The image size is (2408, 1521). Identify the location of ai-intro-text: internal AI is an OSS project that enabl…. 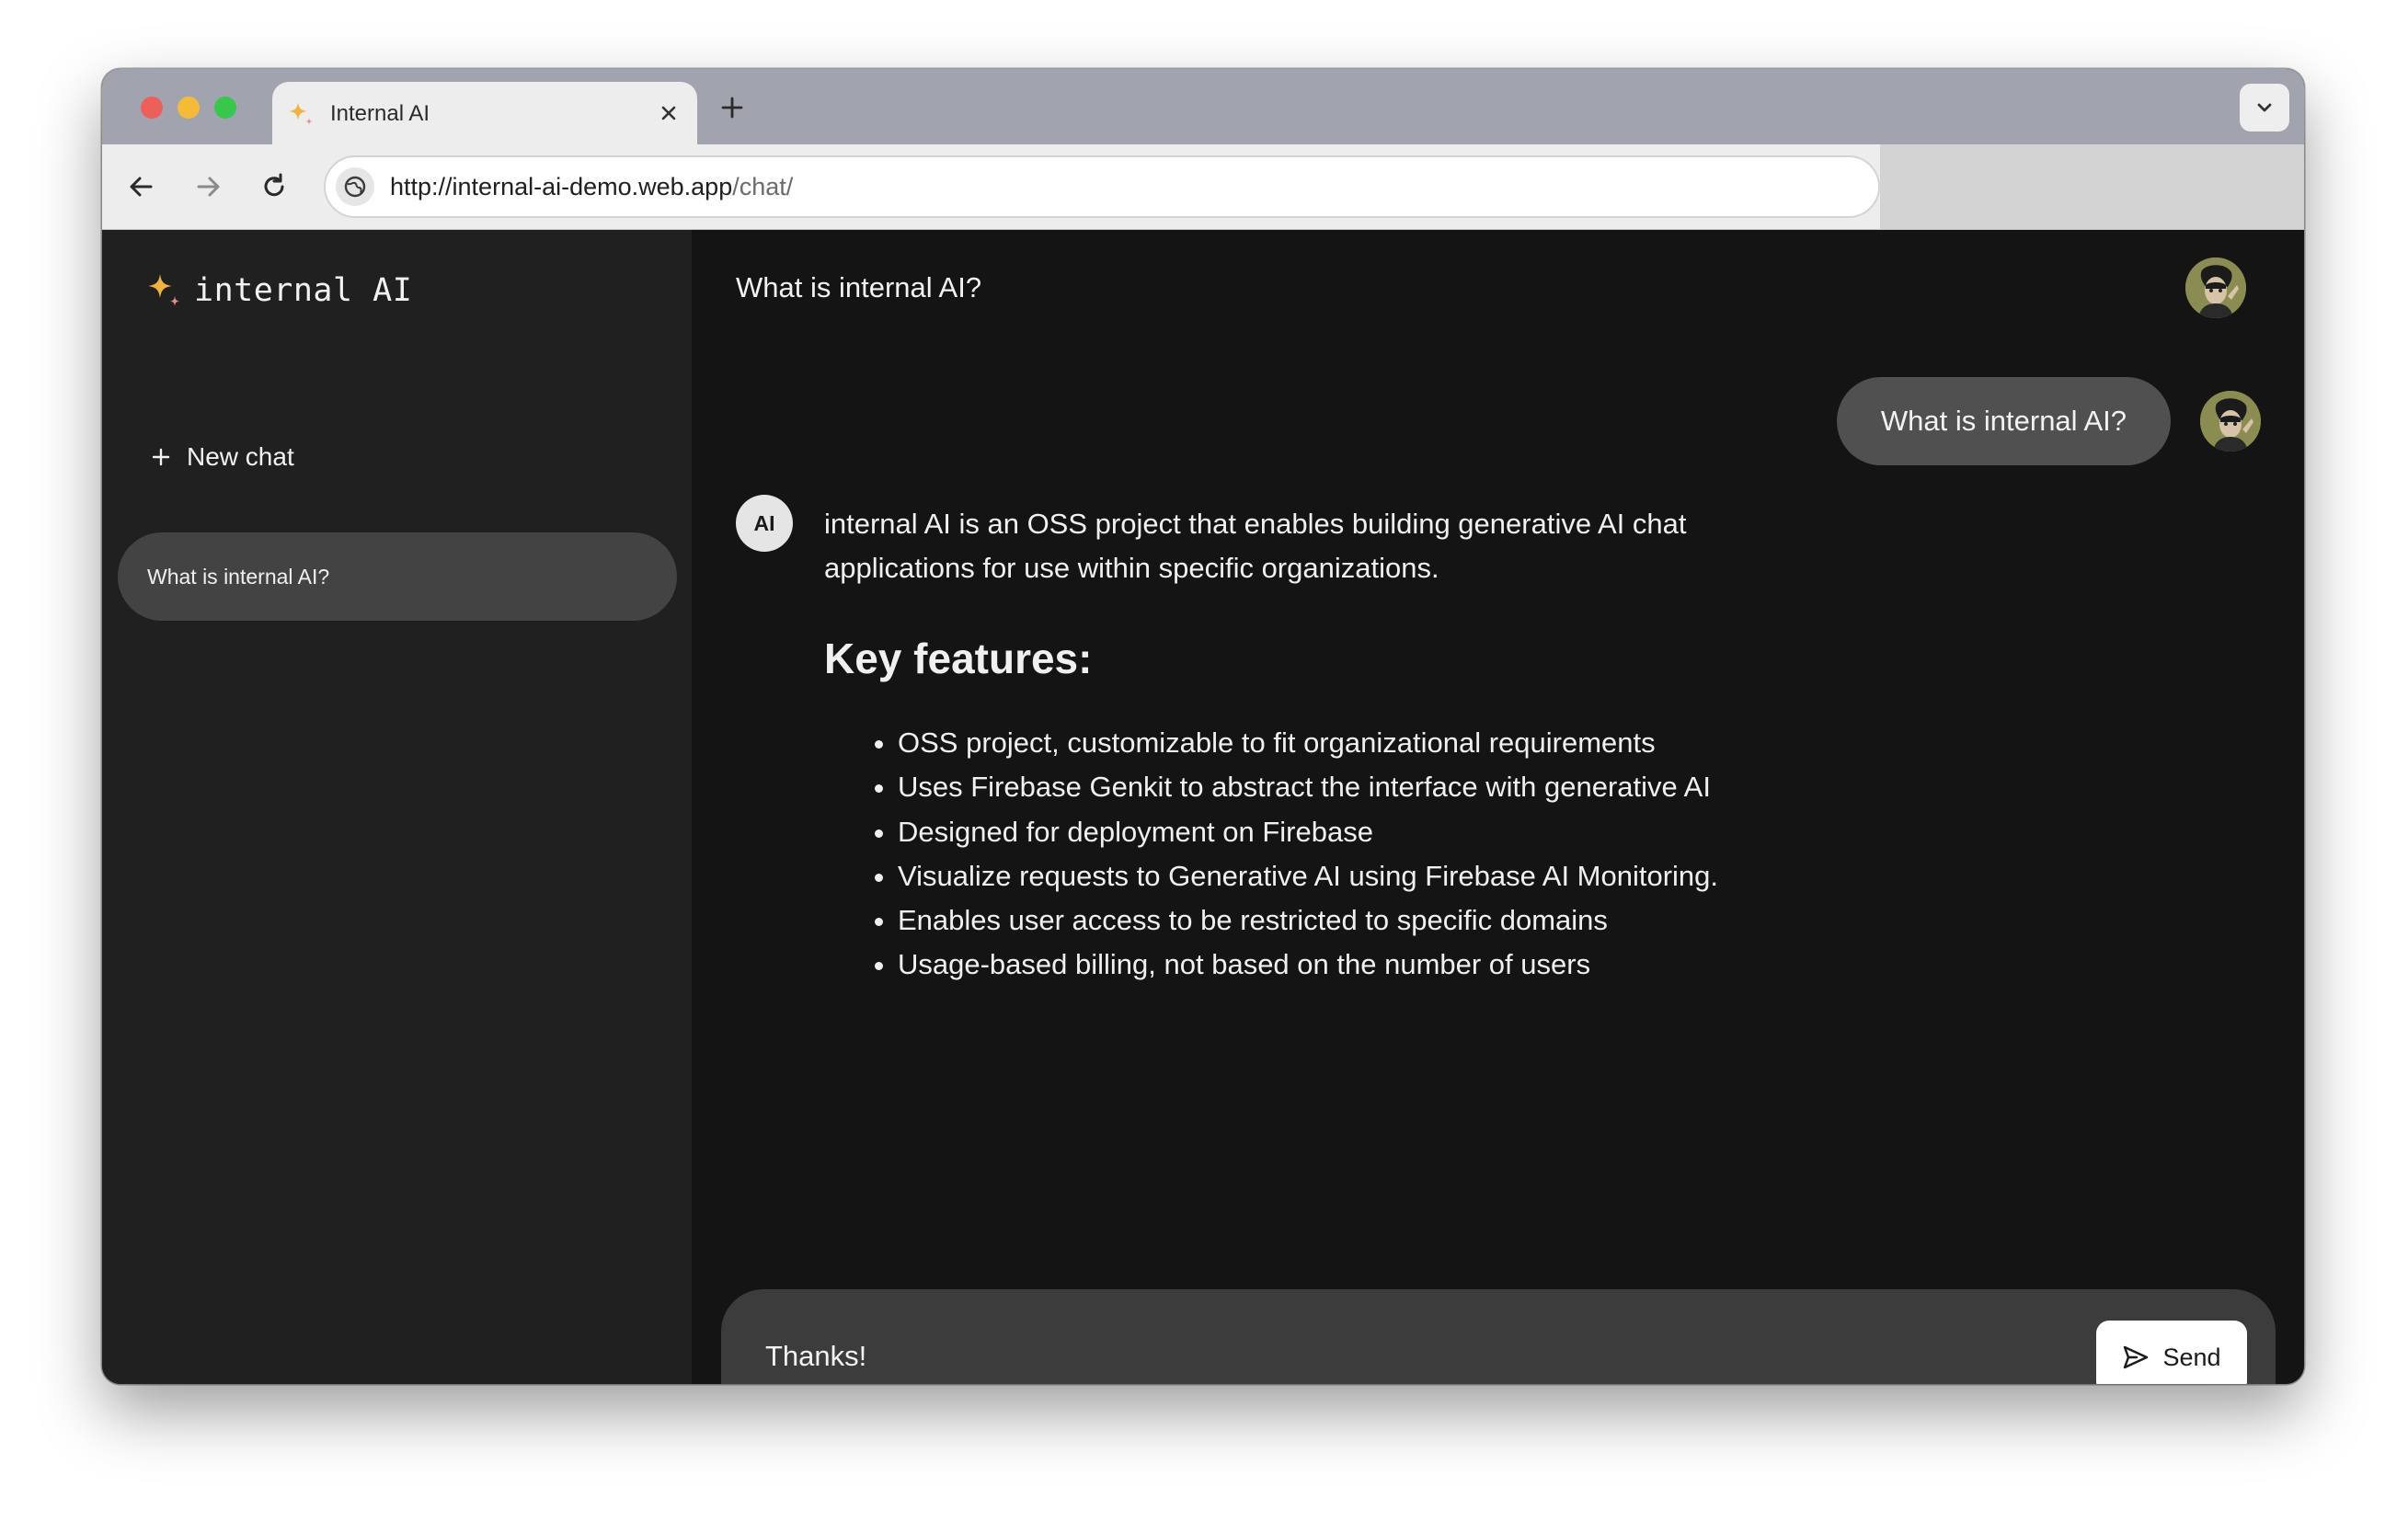
(1255, 546).